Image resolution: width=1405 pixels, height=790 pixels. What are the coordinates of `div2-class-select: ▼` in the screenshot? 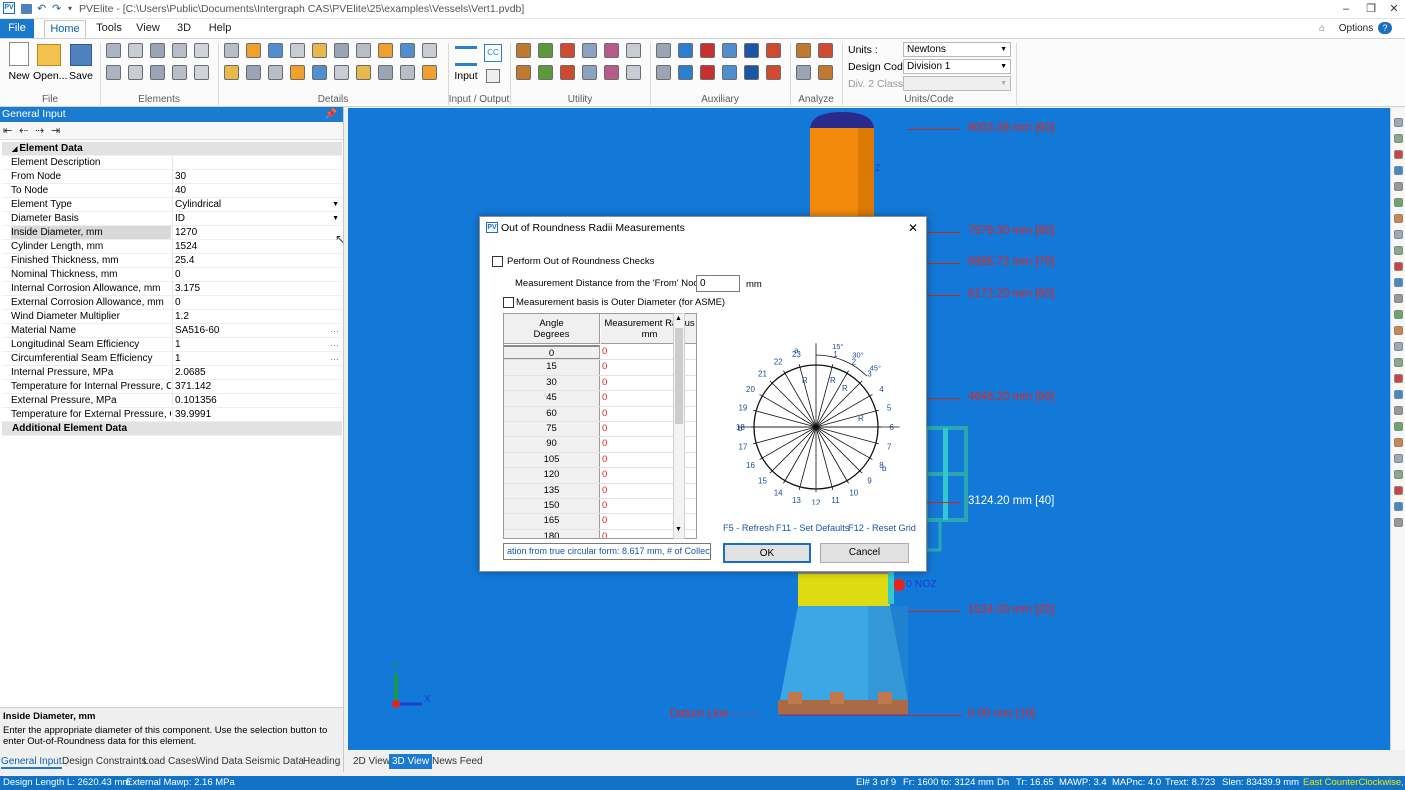 It's located at (957, 83).